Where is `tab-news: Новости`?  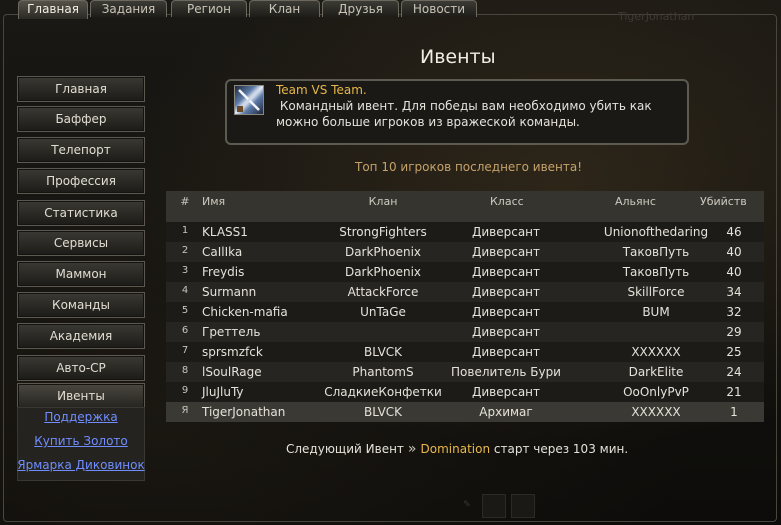 tab-news: Новости is located at coordinates (439, 8).